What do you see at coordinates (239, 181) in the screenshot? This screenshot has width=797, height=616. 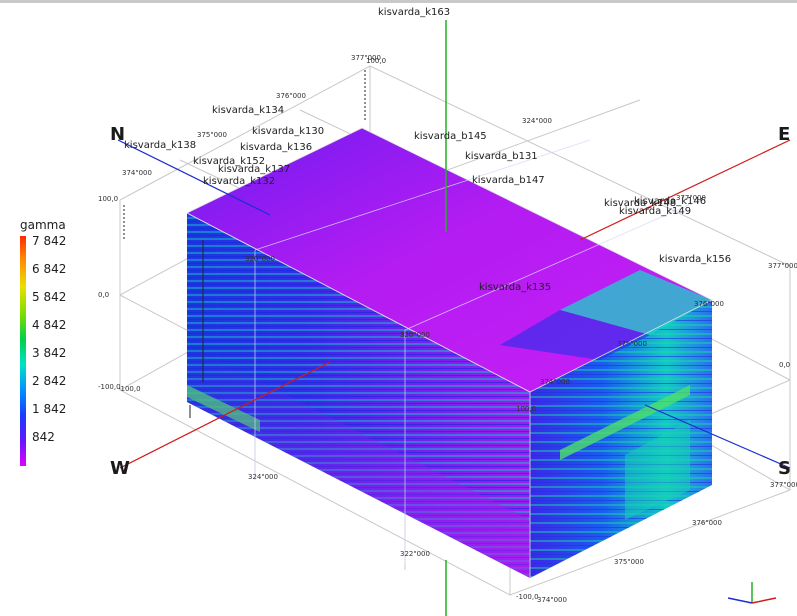 I see `well-label: kisvarda_k132` at bounding box center [239, 181].